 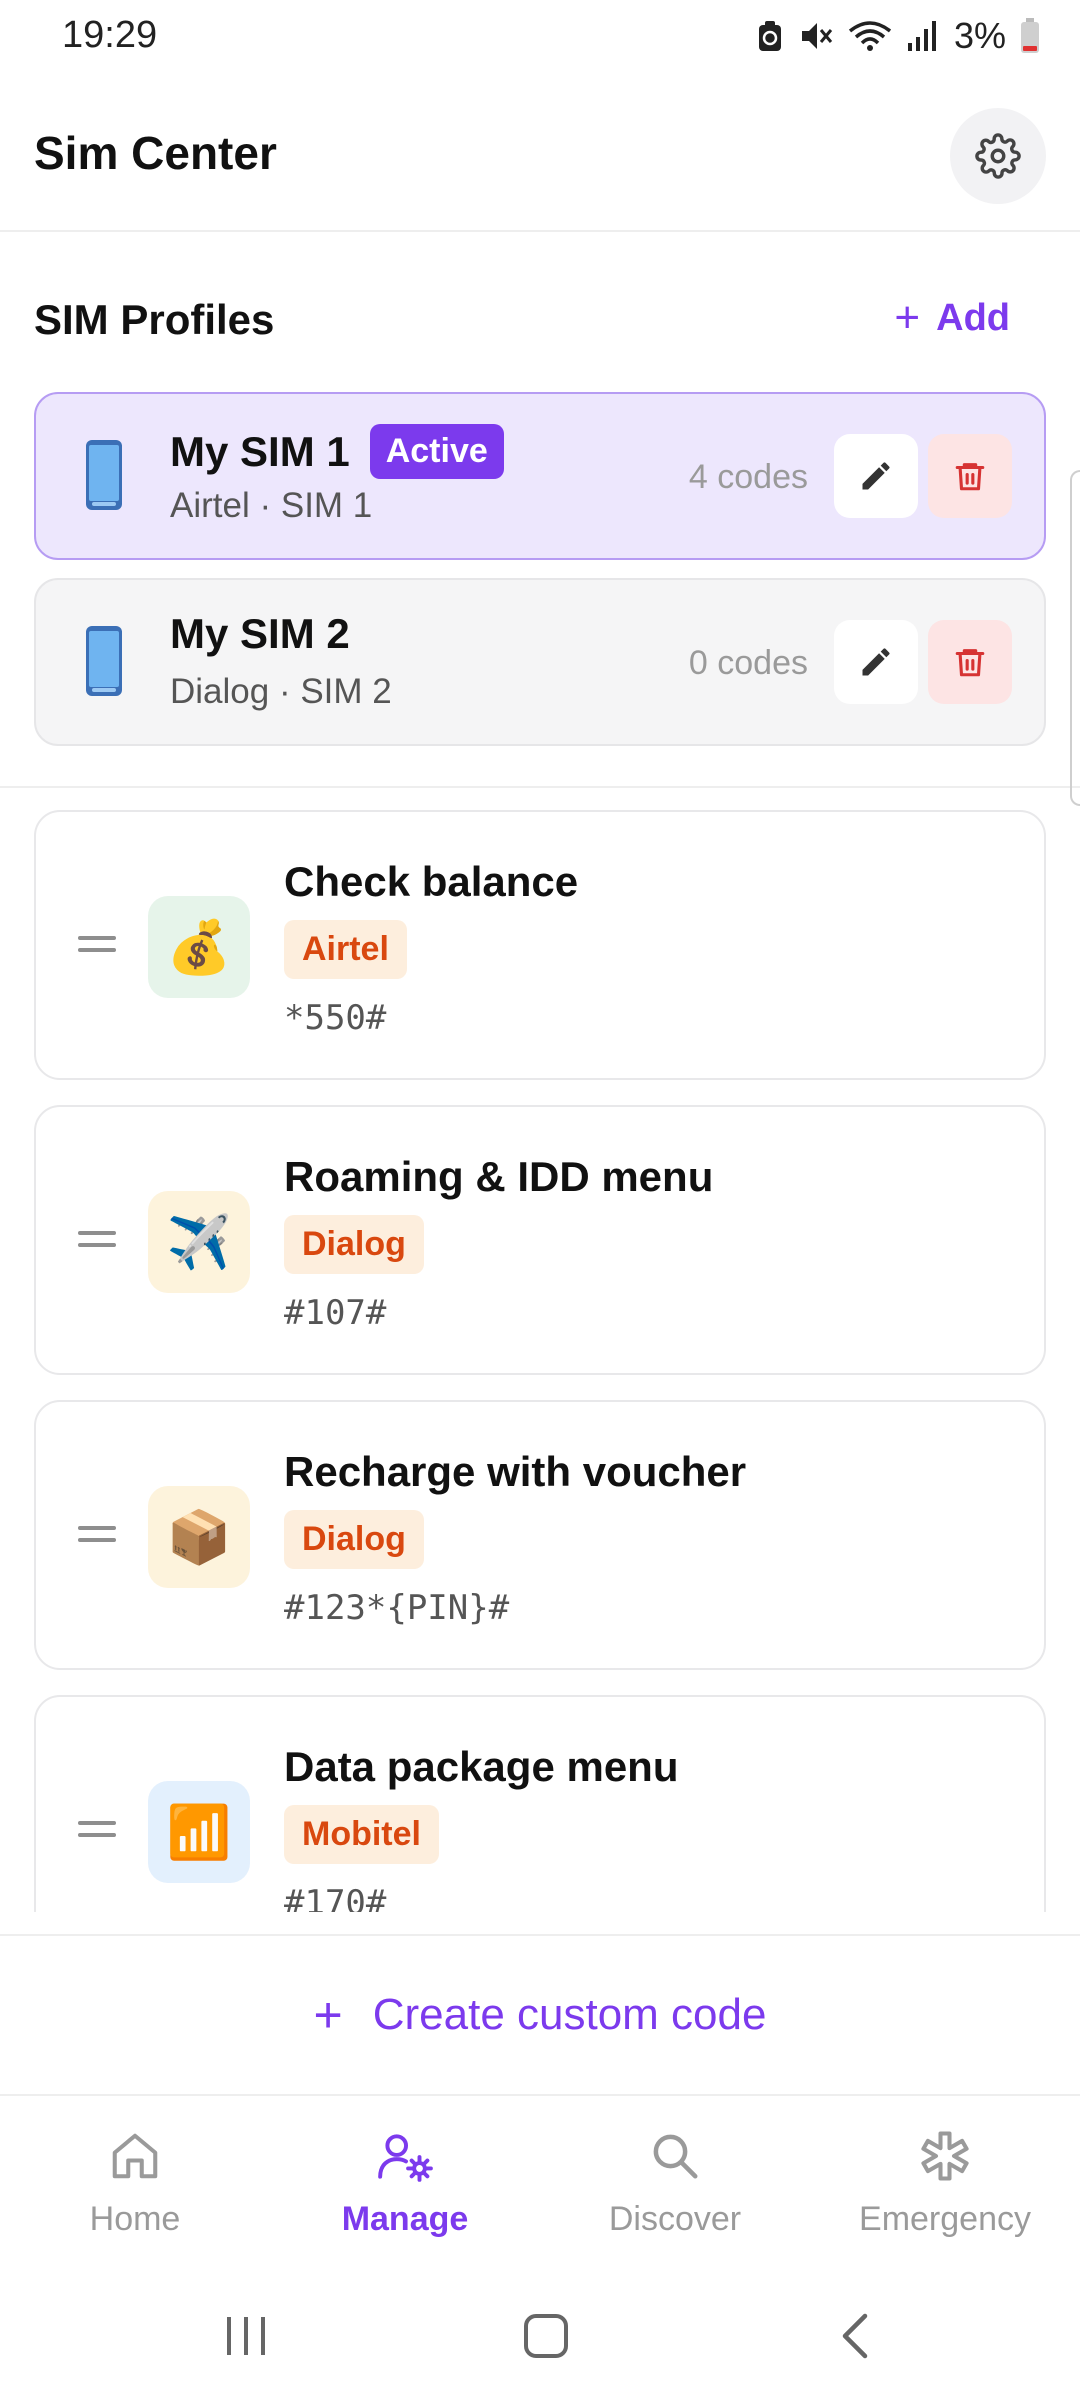 I want to click on battery-percent: 3%, so click(x=979, y=35).